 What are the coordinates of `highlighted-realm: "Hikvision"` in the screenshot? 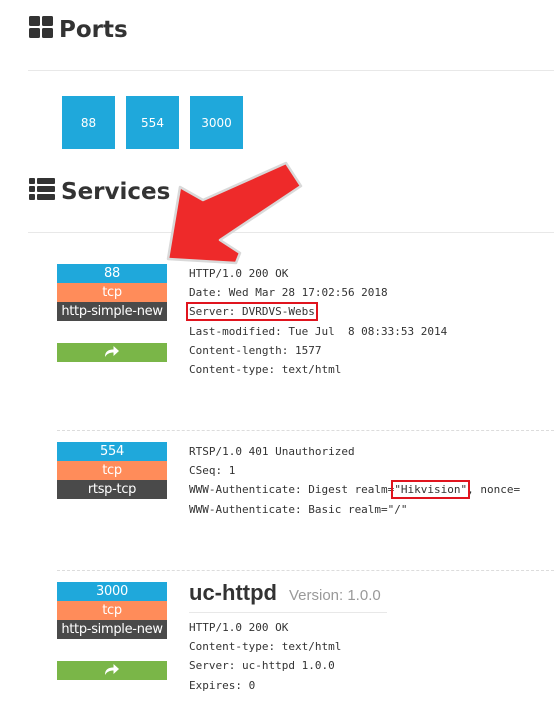 It's located at (431, 490).